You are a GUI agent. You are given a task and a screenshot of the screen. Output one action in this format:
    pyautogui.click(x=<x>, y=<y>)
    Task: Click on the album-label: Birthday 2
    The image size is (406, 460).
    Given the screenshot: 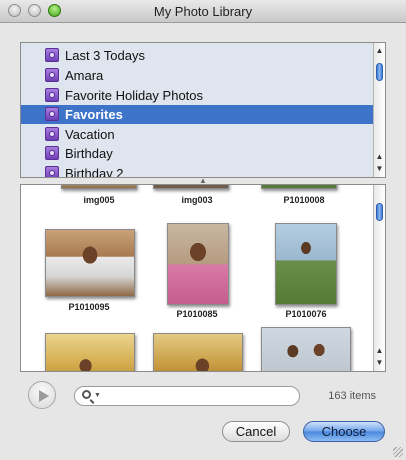 What is the action you would take?
    pyautogui.click(x=94, y=172)
    